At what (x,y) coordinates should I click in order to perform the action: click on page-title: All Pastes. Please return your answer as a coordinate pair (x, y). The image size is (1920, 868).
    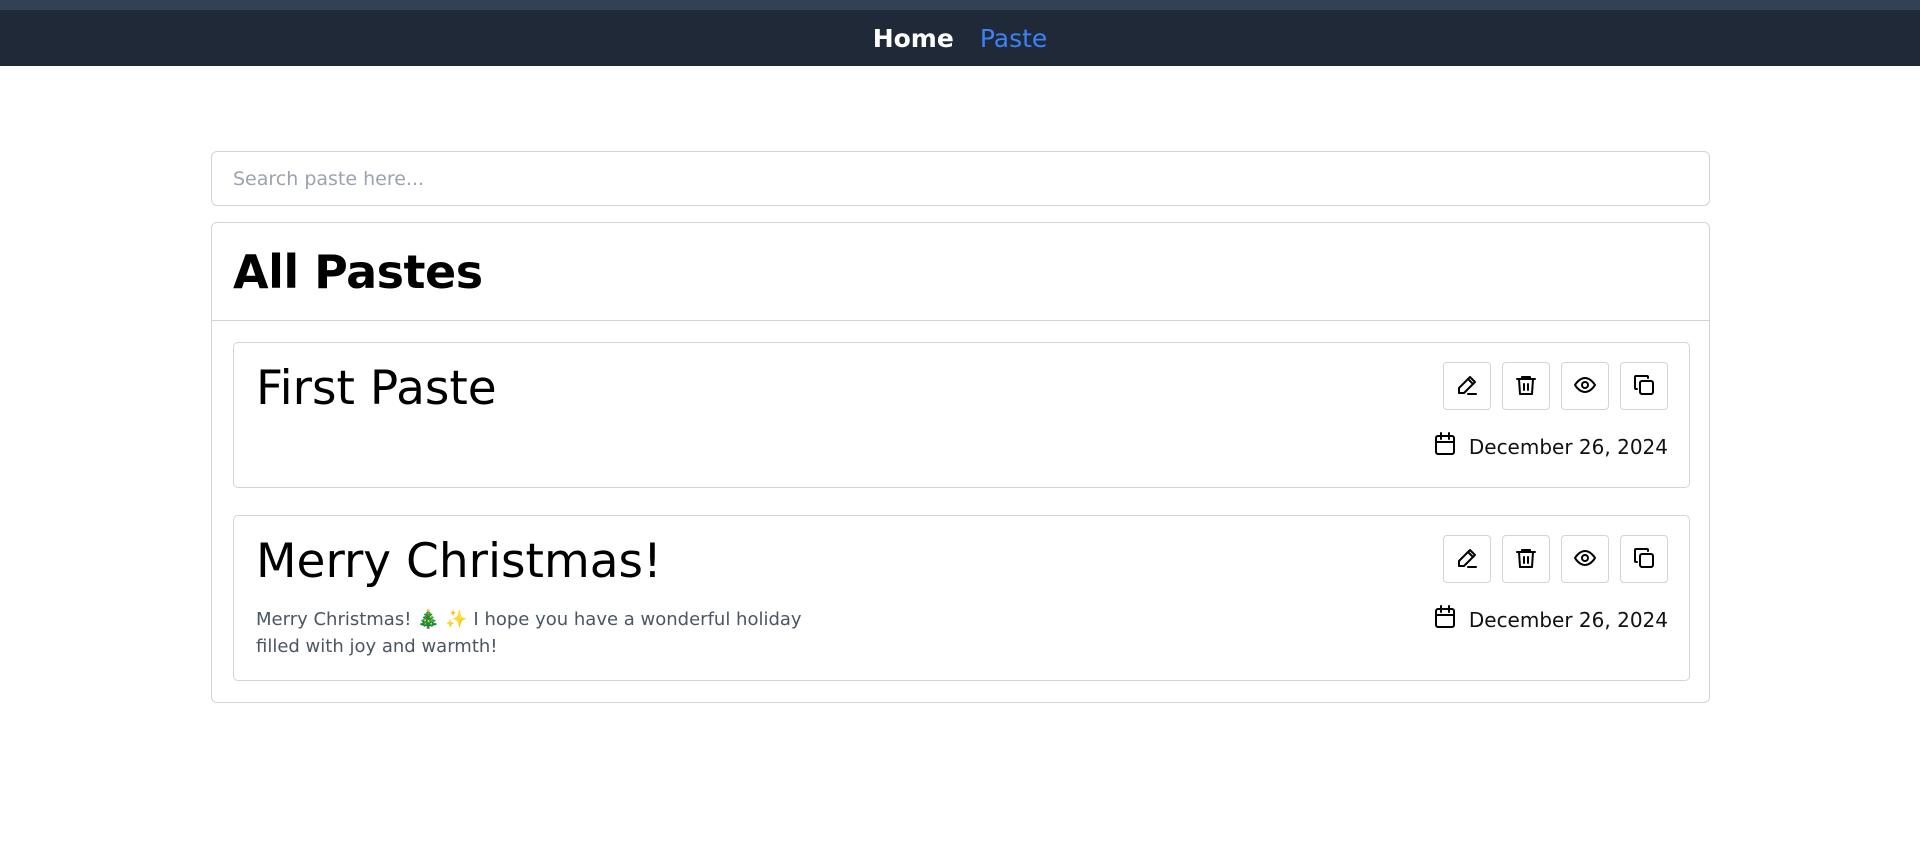
    Looking at the image, I should click on (358, 271).